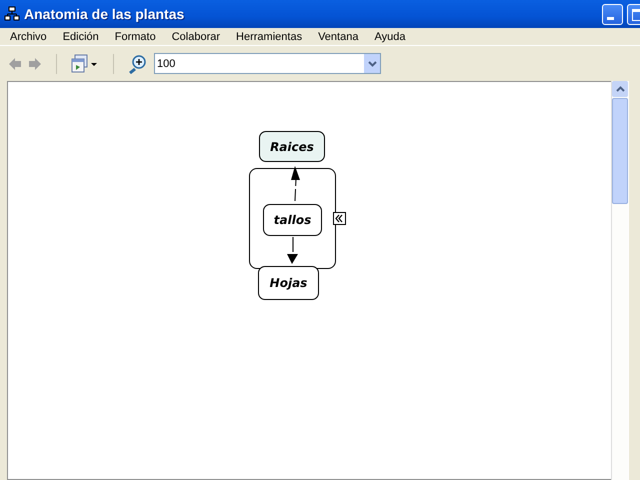 The width and height of the screenshot is (640, 480). I want to click on scroll-thumb, so click(620, 151).